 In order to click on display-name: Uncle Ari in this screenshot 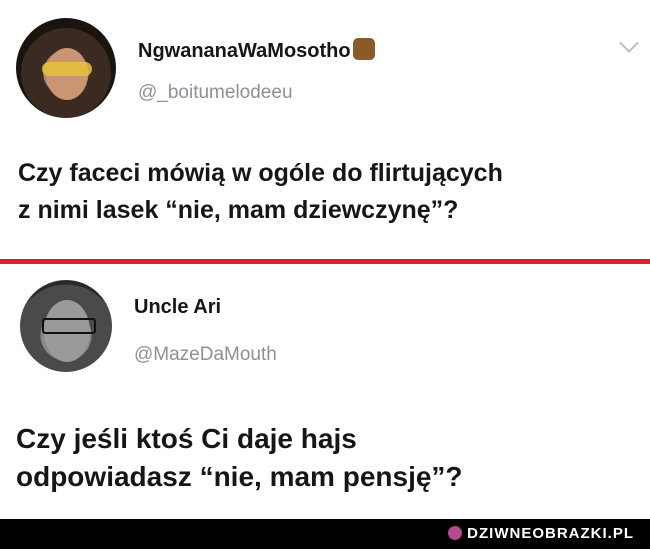, I will do `click(177, 307)`.